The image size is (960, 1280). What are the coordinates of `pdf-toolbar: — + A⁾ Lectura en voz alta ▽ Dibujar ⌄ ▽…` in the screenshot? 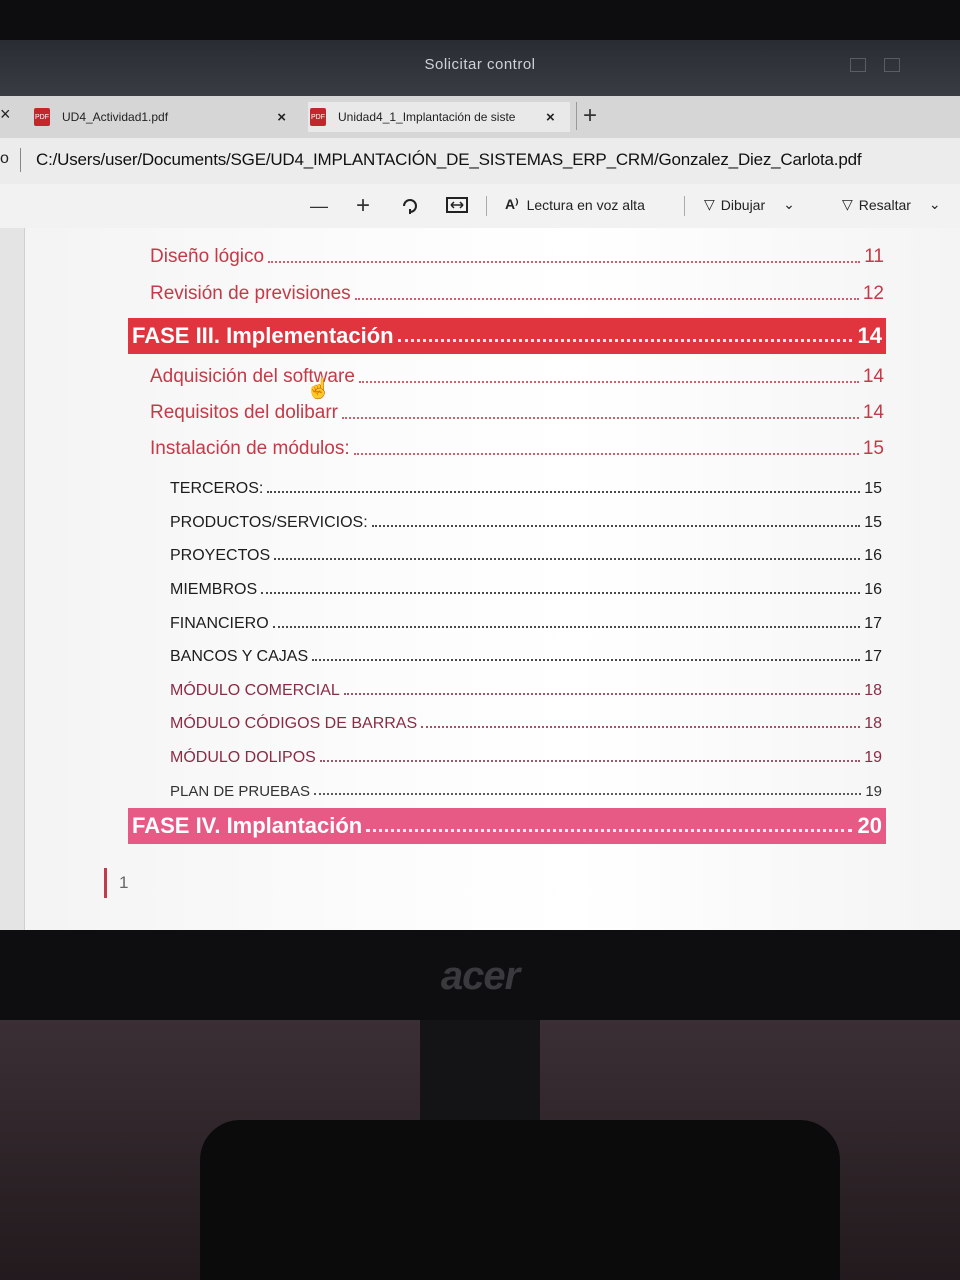 It's located at (480, 206).